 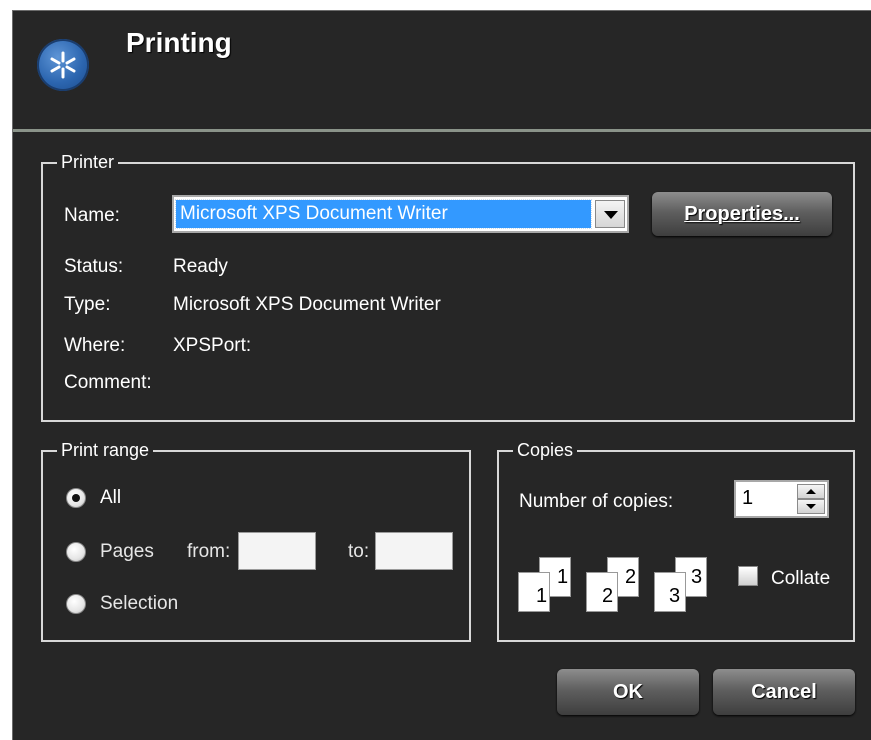 What do you see at coordinates (139, 604) in the screenshot?
I see `radio-selection-label: Selection` at bounding box center [139, 604].